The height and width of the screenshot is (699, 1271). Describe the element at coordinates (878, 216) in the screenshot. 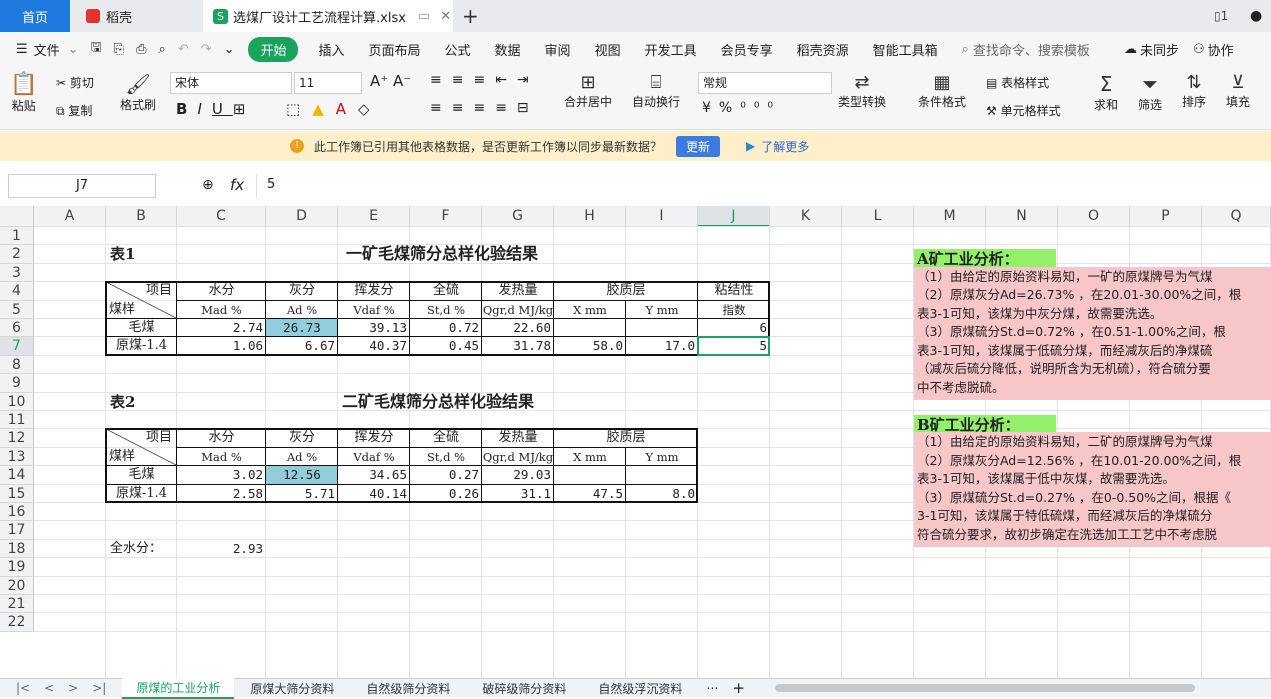

I see `column-header: L` at that location.